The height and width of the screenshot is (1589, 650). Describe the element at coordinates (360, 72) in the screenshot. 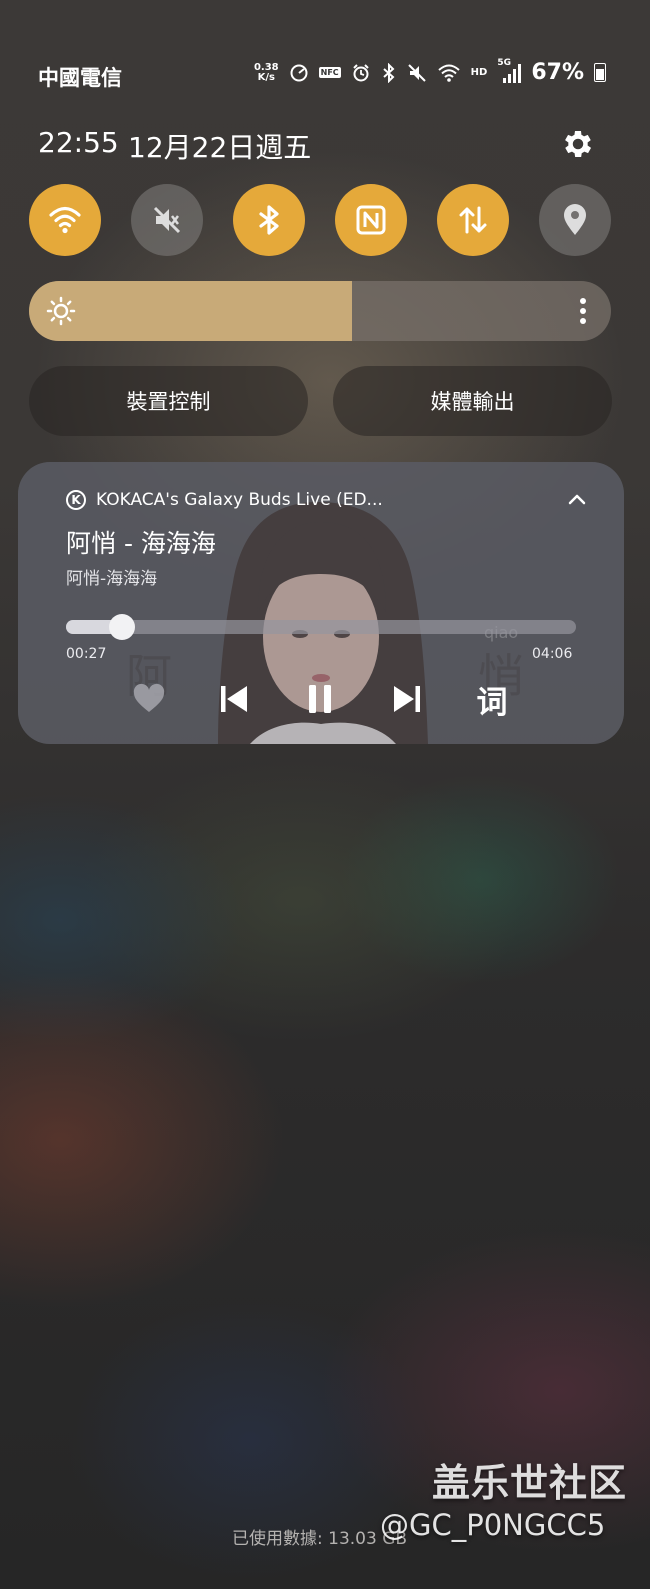

I see `alarm-icon` at that location.